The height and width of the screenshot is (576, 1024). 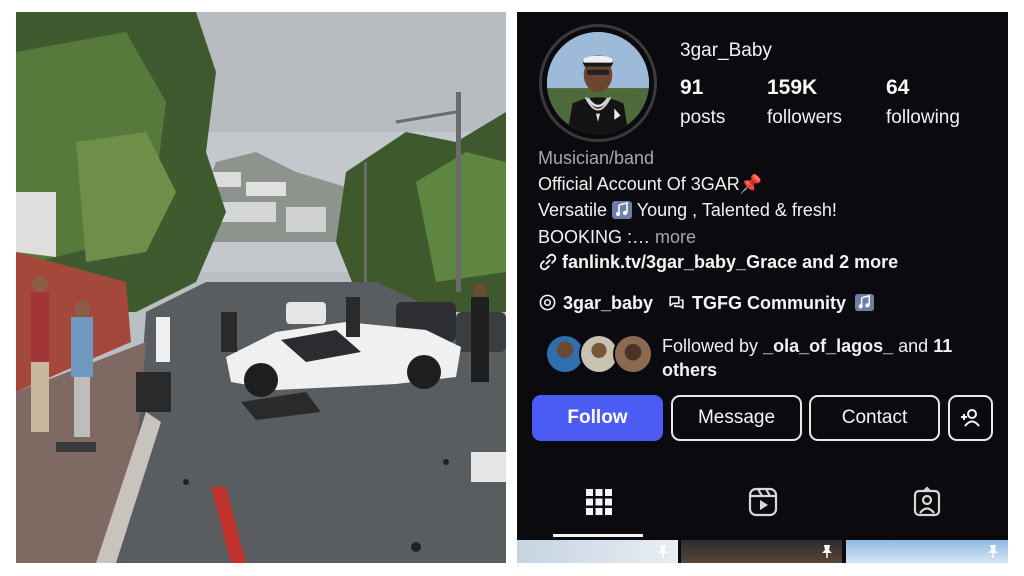 What do you see at coordinates (633, 354) in the screenshot?
I see `mutual-avatar` at bounding box center [633, 354].